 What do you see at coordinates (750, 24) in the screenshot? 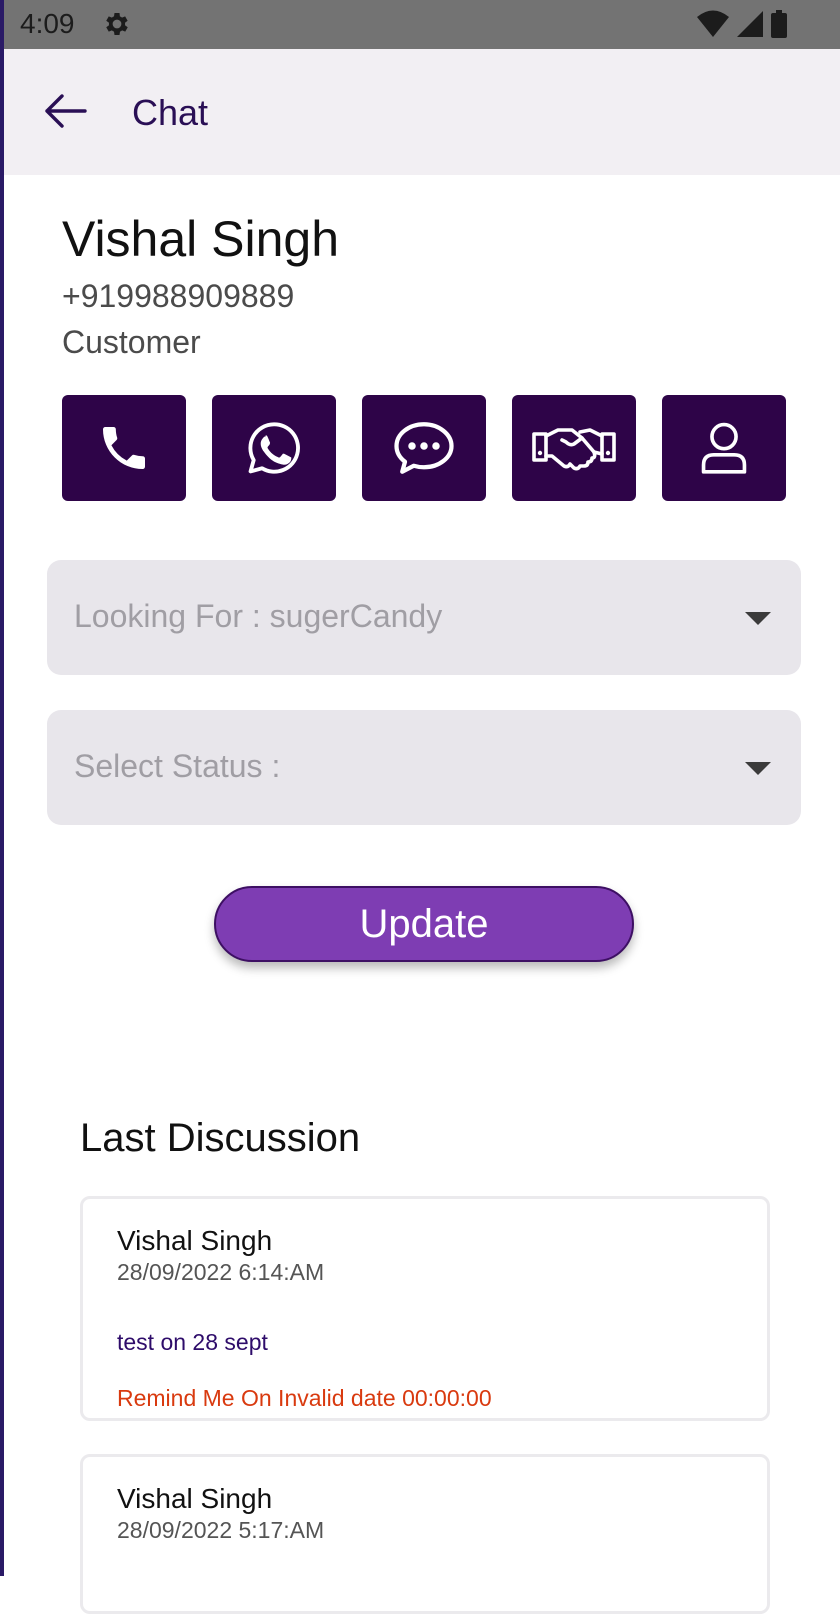
I see `signal-icon` at bounding box center [750, 24].